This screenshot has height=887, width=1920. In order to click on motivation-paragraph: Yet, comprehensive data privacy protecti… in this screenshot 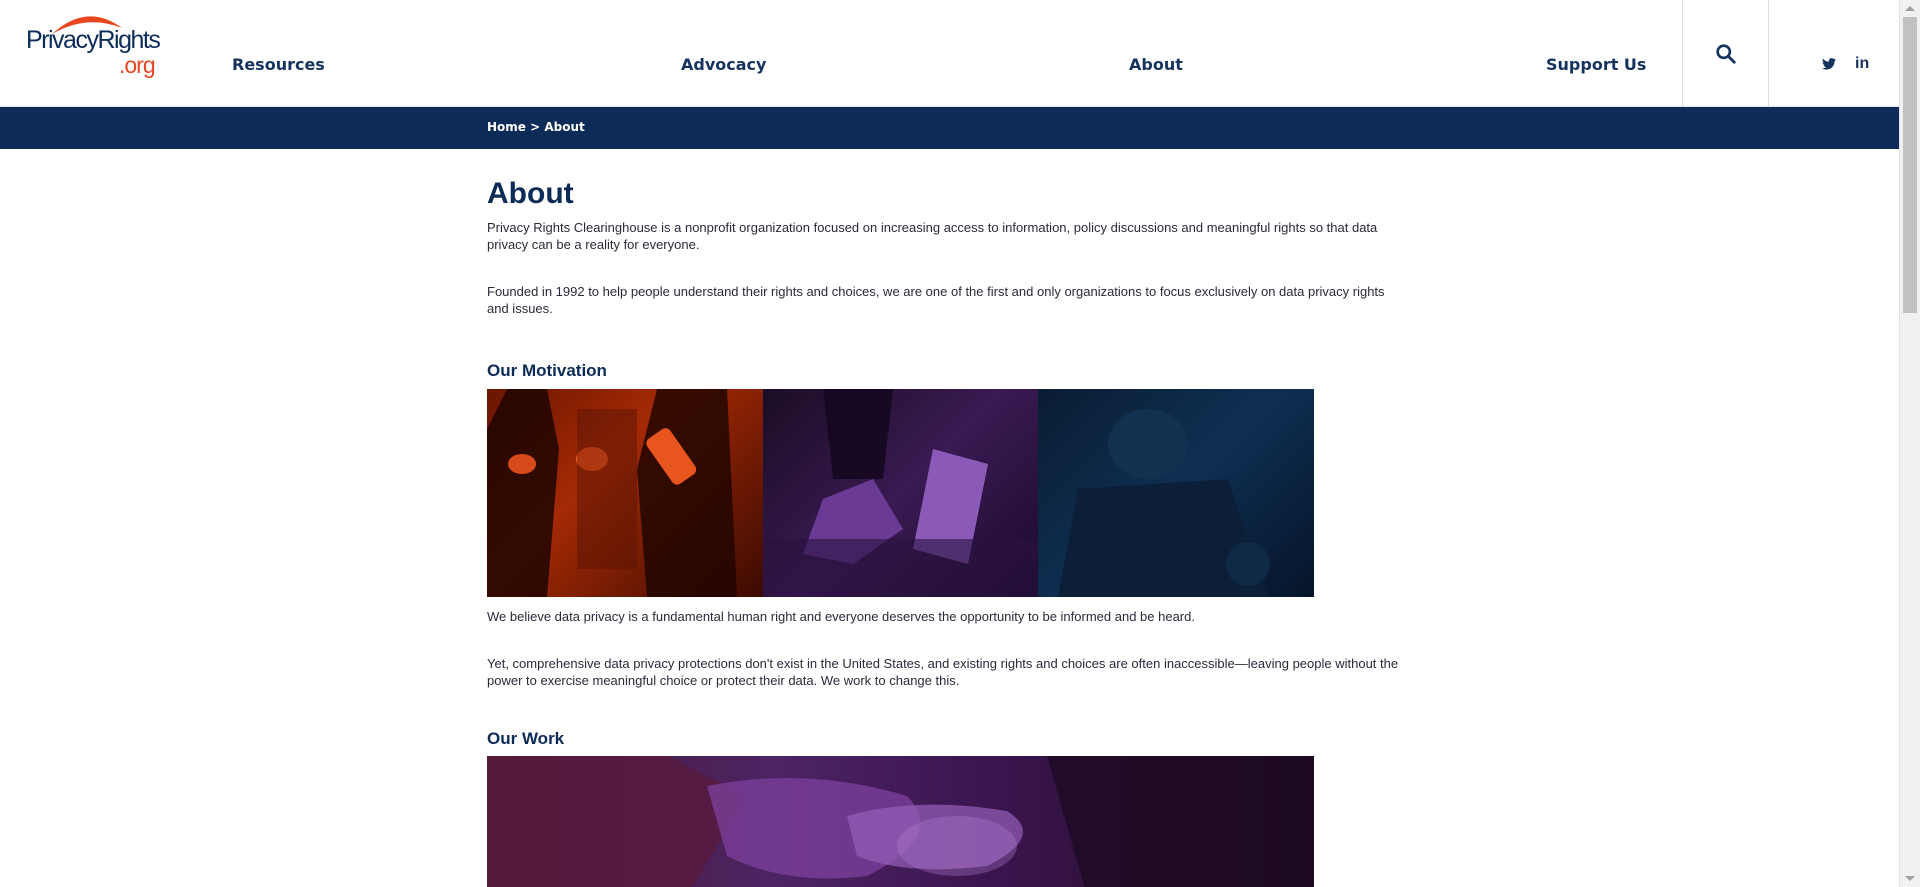, I will do `click(943, 672)`.